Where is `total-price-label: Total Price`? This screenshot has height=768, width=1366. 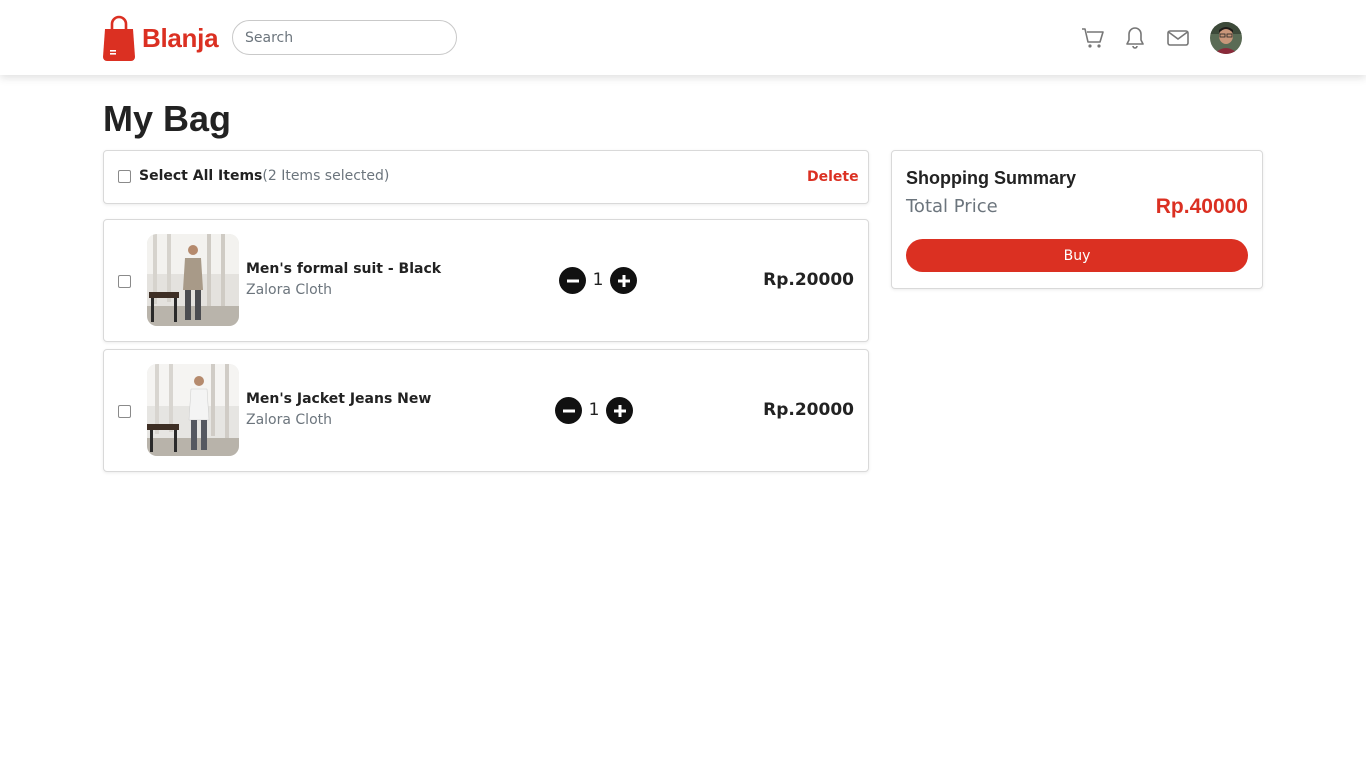 total-price-label: Total Price is located at coordinates (952, 206).